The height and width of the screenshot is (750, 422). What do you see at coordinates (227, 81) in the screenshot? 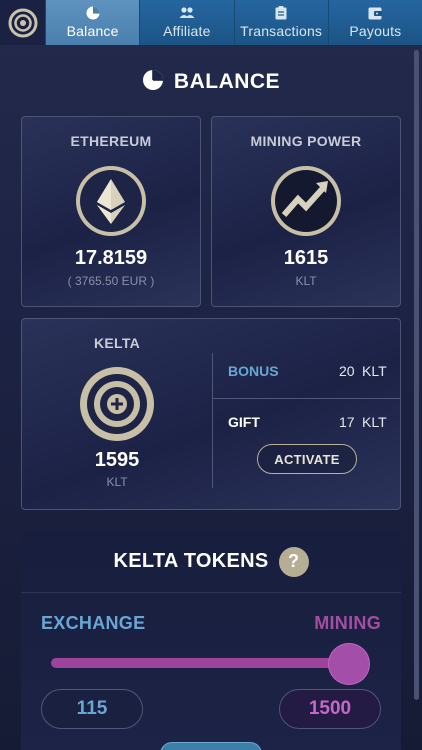
I see `page-title: BALANCE` at bounding box center [227, 81].